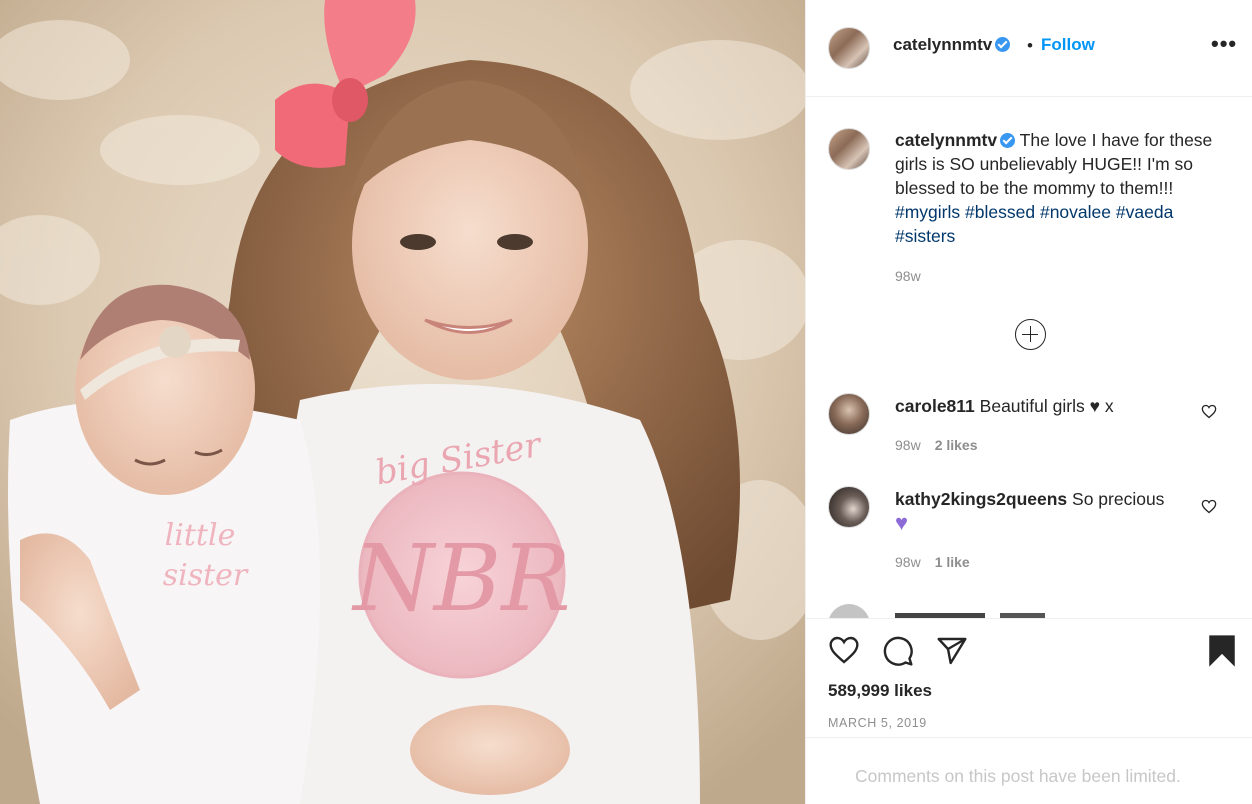 This screenshot has width=1252, height=804. What do you see at coordinates (935, 406) in the screenshot?
I see `comment-username: carole811` at bounding box center [935, 406].